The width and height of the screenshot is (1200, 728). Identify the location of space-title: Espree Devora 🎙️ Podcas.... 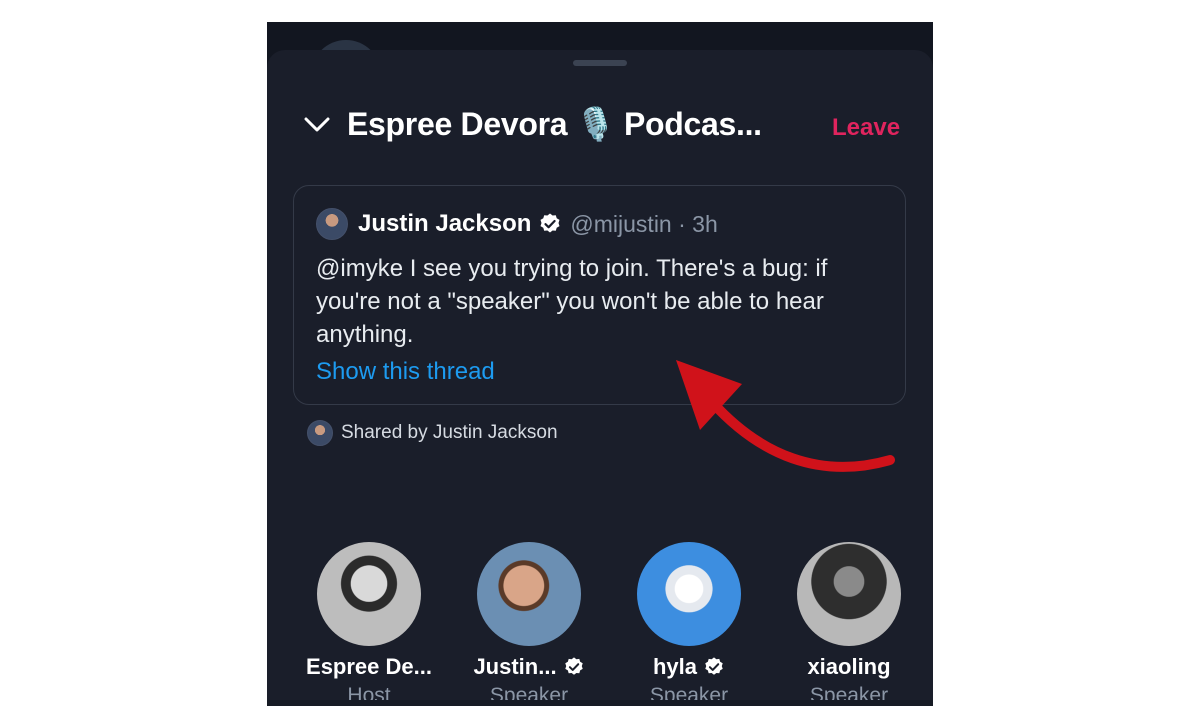
(554, 124).